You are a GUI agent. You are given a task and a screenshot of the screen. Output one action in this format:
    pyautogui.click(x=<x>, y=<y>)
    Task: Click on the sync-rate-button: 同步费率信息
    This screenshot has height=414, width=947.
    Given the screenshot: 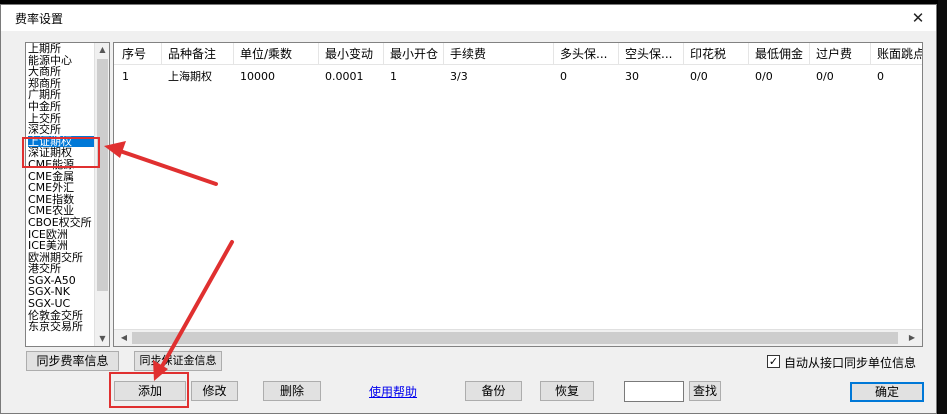 What is the action you would take?
    pyautogui.click(x=72, y=361)
    